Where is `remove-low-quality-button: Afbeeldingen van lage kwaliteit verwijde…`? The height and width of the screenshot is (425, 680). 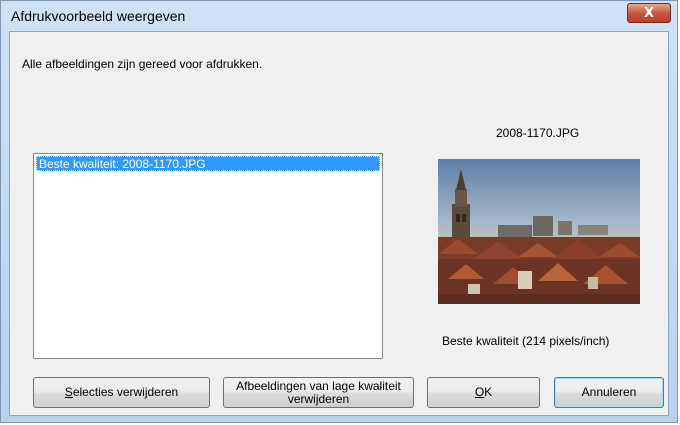 remove-low-quality-button: Afbeeldingen van lage kwaliteit verwijde… is located at coordinates (318, 392).